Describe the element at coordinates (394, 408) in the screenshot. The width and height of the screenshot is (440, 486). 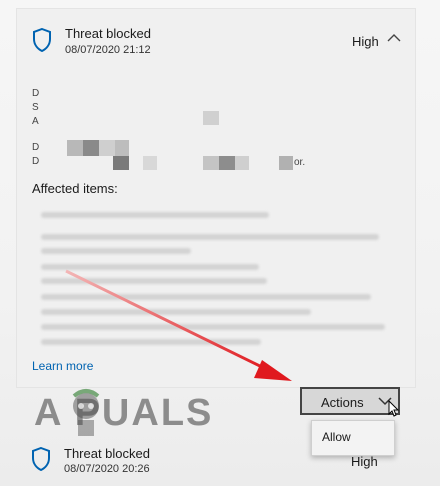
I see `mouse-cursor-icon` at that location.